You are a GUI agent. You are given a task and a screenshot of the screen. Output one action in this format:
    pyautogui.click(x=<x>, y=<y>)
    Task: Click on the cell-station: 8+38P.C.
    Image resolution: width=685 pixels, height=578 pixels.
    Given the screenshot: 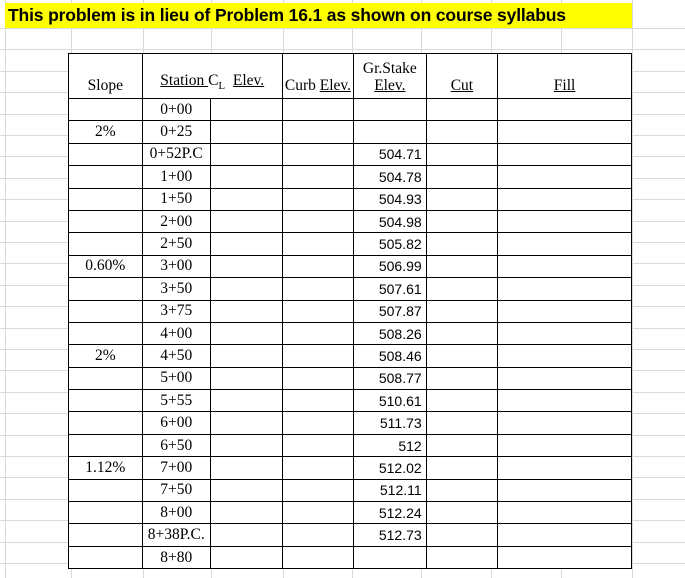 What is the action you would take?
    pyautogui.click(x=176, y=535)
    